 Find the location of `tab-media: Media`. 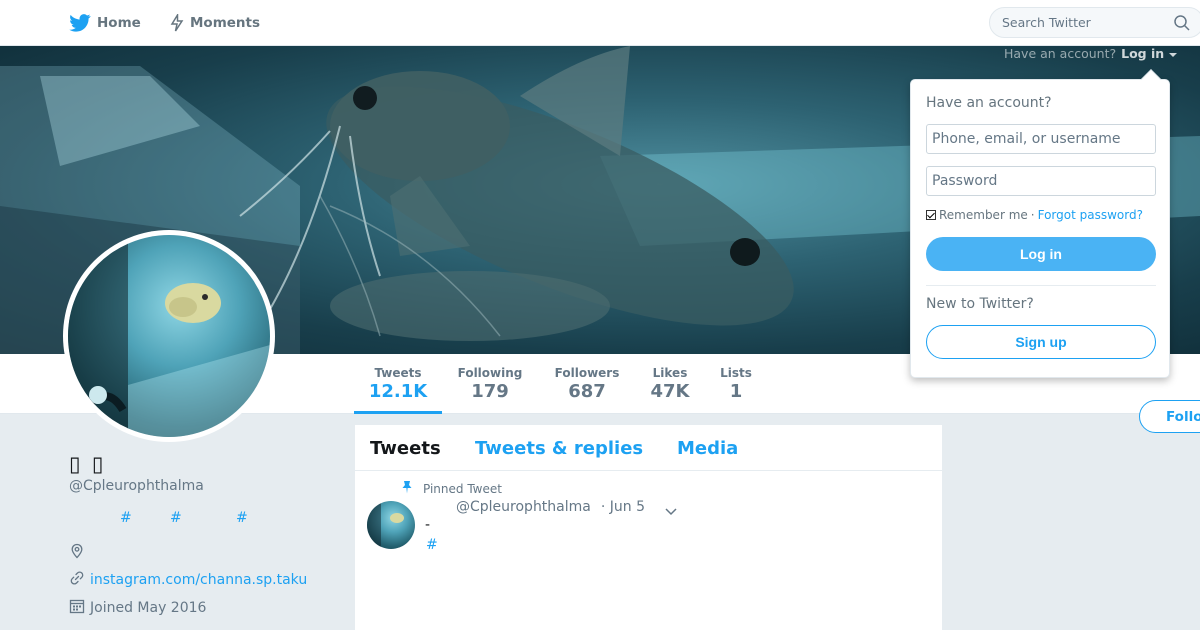

tab-media: Media is located at coordinates (707, 448).